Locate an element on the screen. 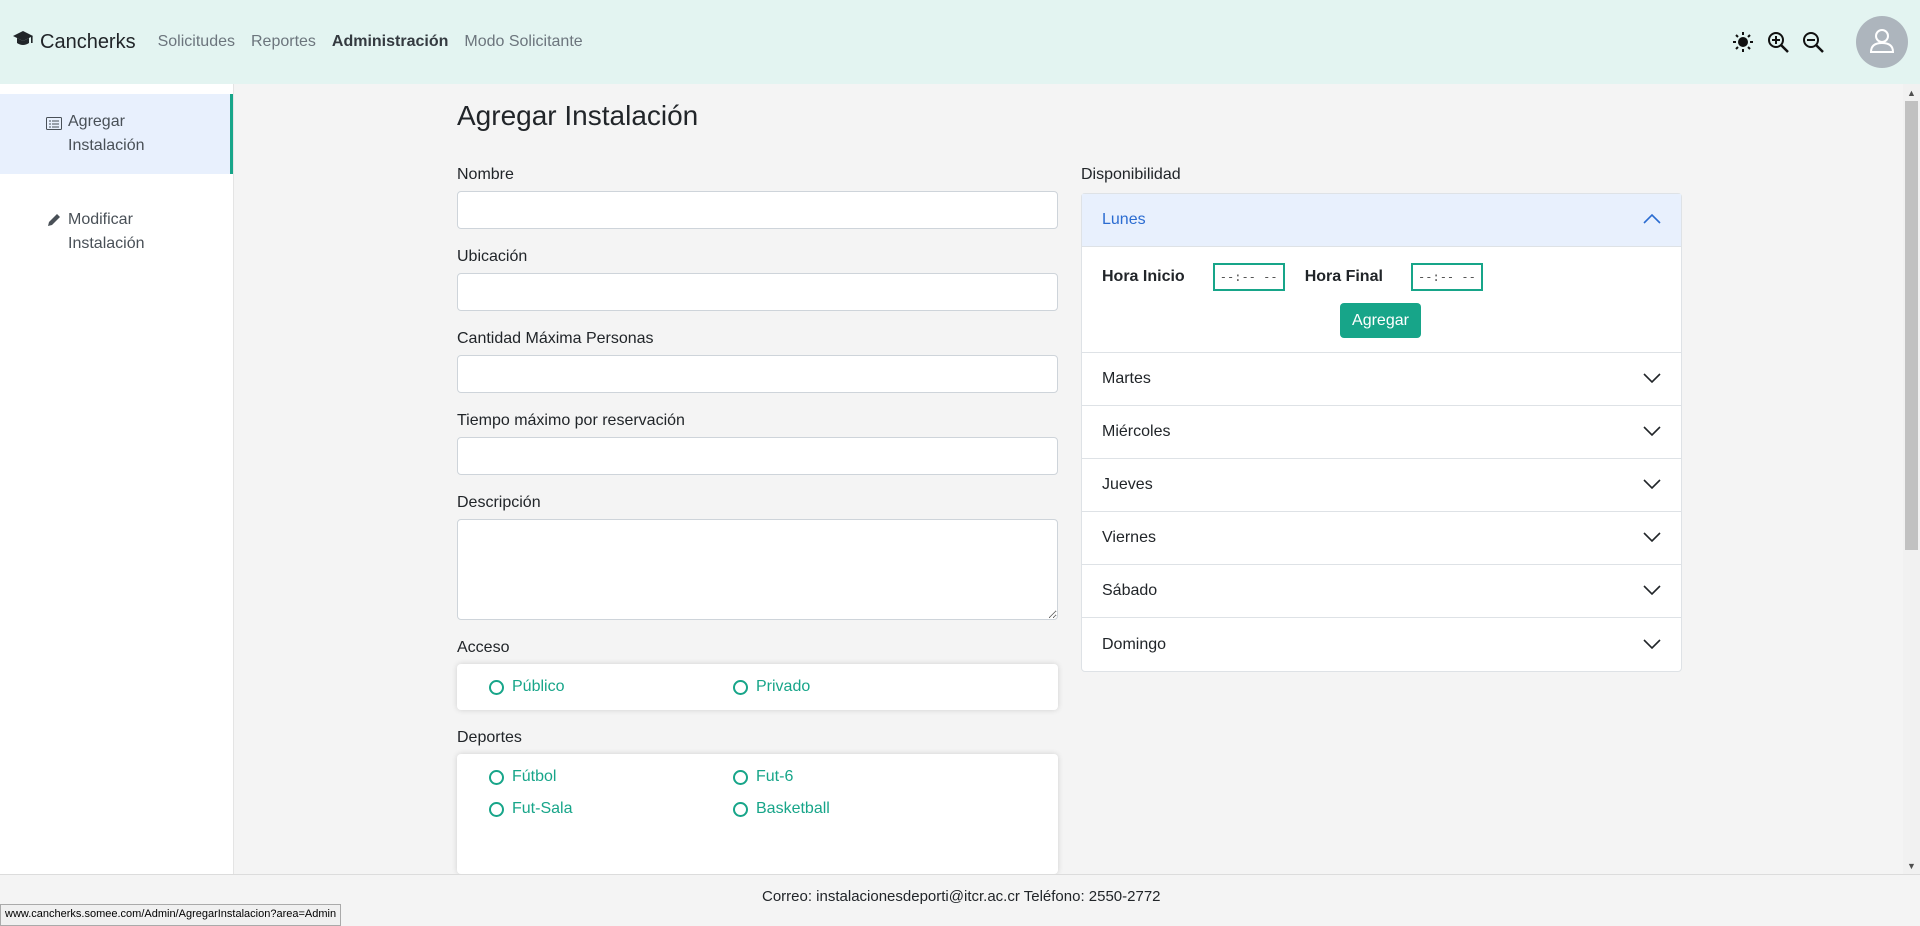 The image size is (1920, 926). radio-futbol: Fútbol is located at coordinates (611, 777).